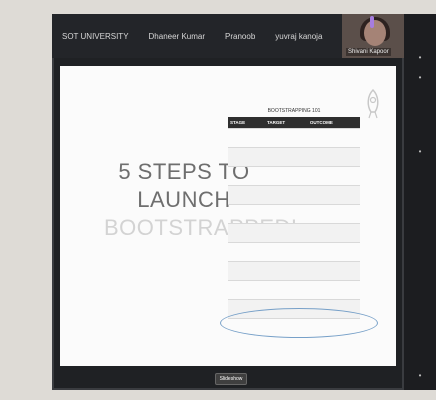 The height and width of the screenshot is (400, 436). Describe the element at coordinates (247, 123) in the screenshot. I see `header-cell: STAGE` at that location.